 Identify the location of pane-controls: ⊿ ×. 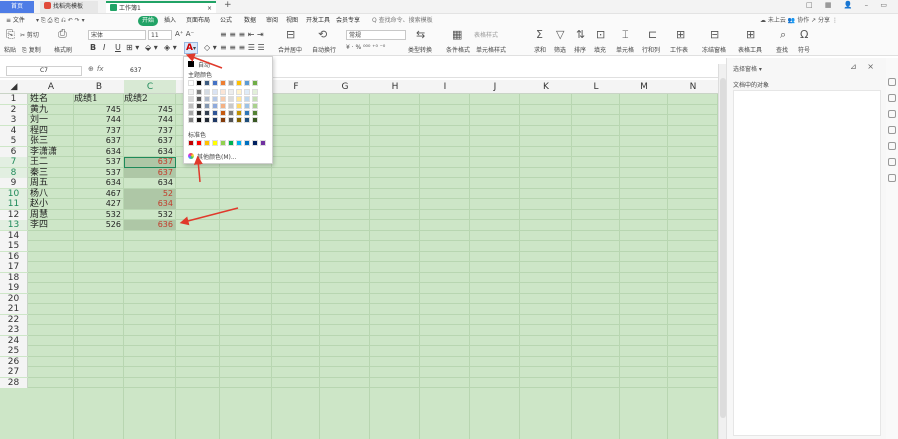
(864, 66).